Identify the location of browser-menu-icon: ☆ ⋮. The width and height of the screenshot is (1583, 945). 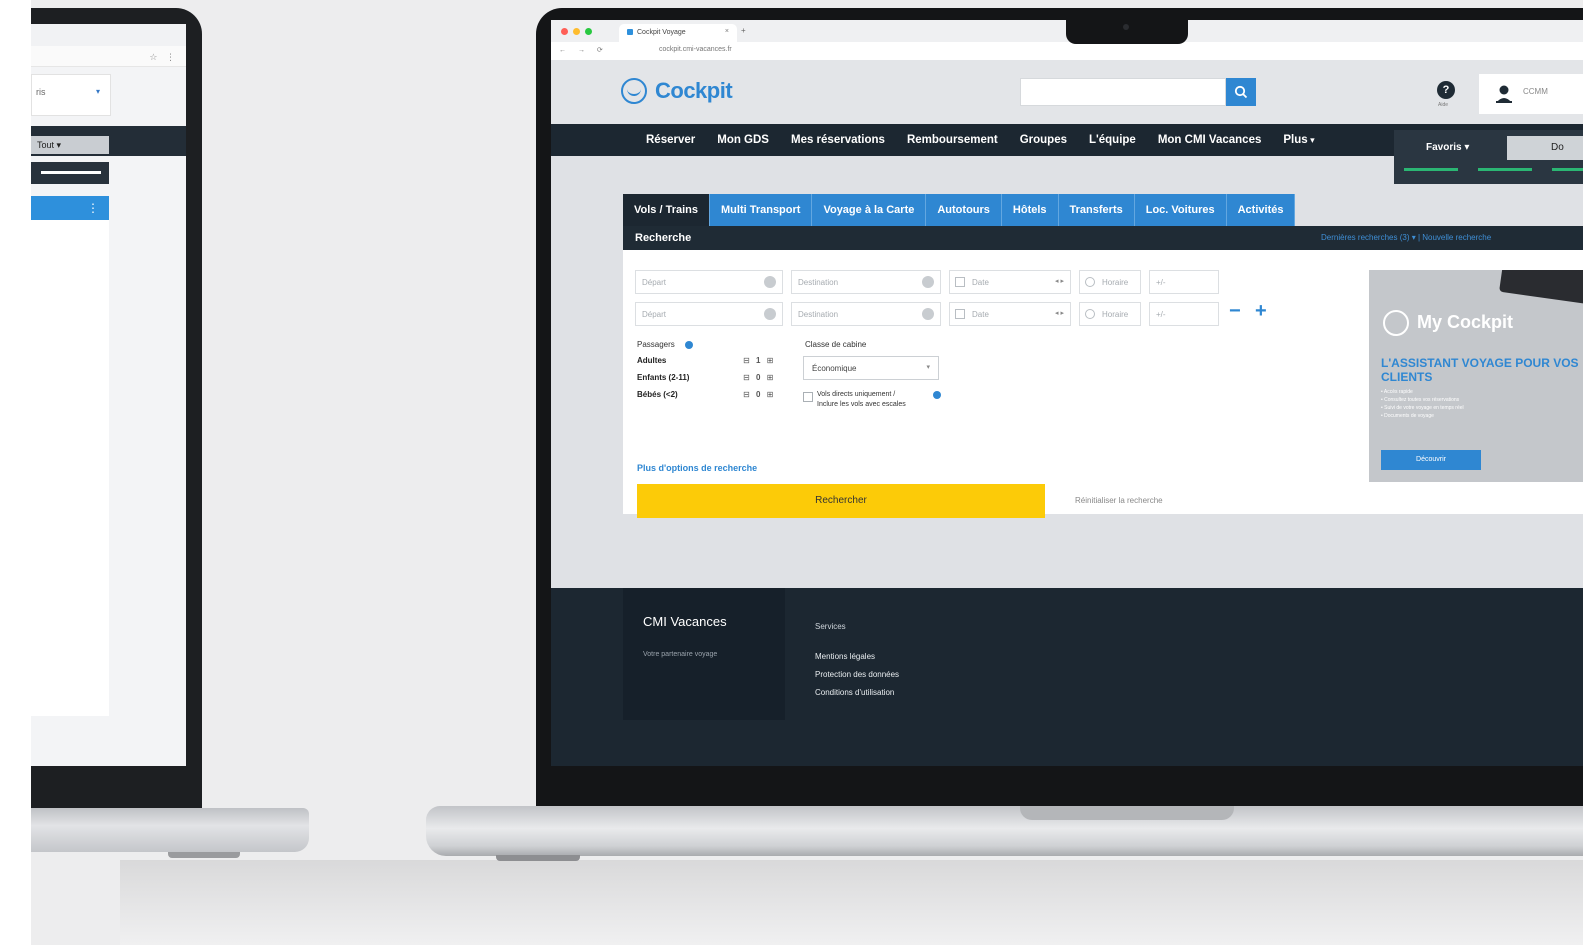
(163, 57).